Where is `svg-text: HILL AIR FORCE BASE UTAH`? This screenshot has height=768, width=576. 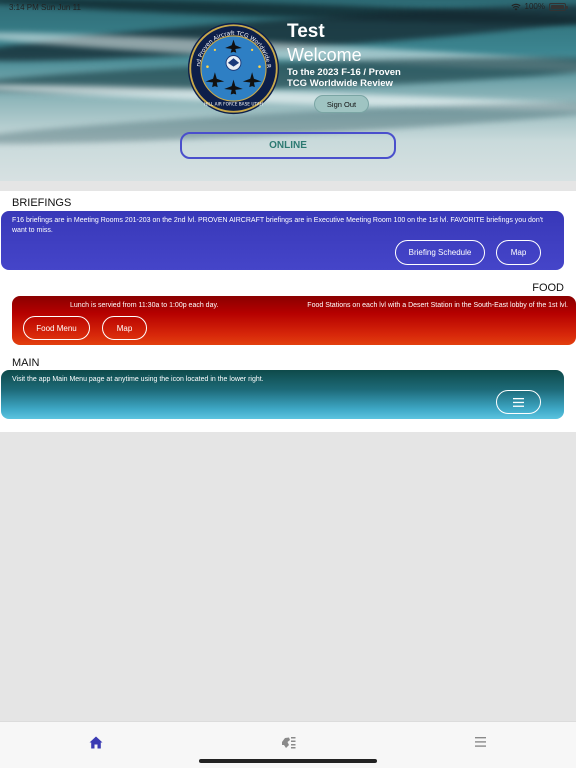 svg-text: HILL AIR FORCE BASE UTAH is located at coordinates (233, 105).